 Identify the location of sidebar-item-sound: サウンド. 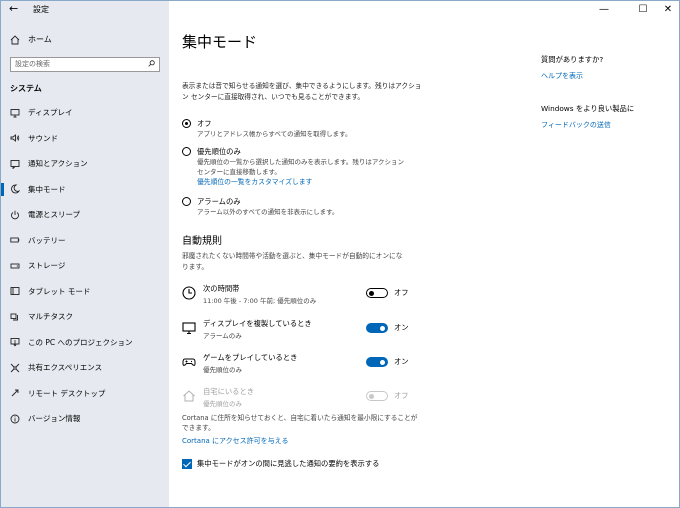
(85, 139).